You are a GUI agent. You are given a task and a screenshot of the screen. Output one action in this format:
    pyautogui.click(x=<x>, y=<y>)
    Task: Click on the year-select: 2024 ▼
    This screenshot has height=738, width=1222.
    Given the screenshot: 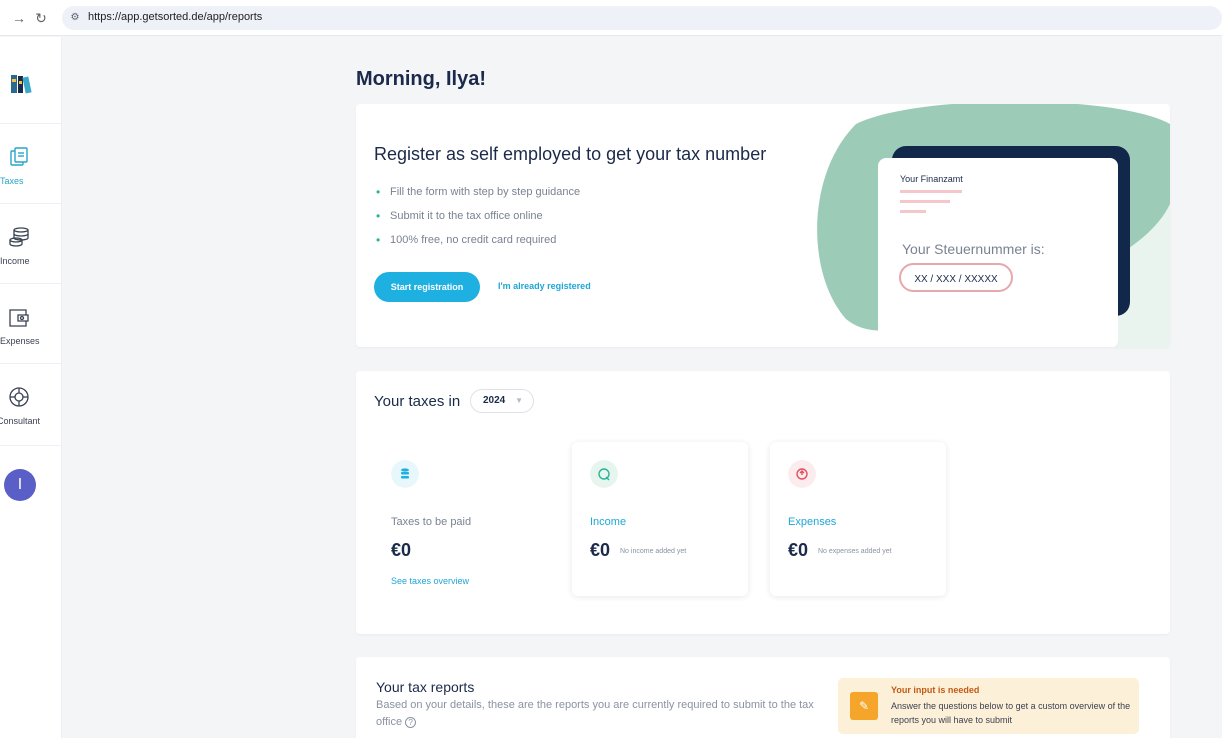 What is the action you would take?
    pyautogui.click(x=502, y=401)
    